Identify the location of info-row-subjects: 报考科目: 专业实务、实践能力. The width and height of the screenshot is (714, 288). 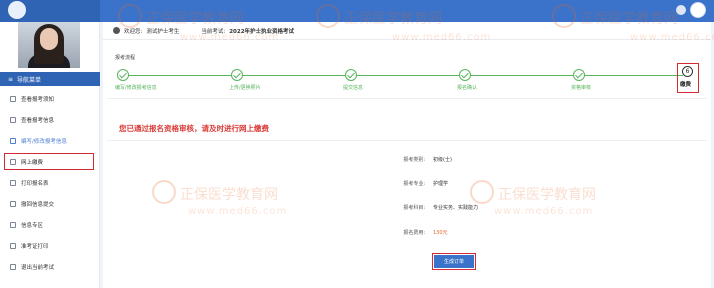
(436, 207).